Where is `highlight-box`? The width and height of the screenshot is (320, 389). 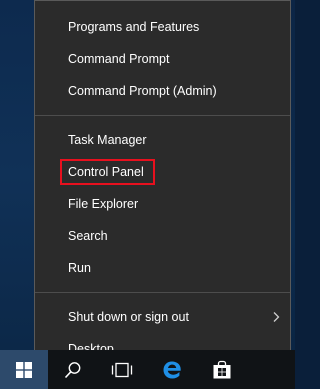 highlight-box is located at coordinates (107, 172).